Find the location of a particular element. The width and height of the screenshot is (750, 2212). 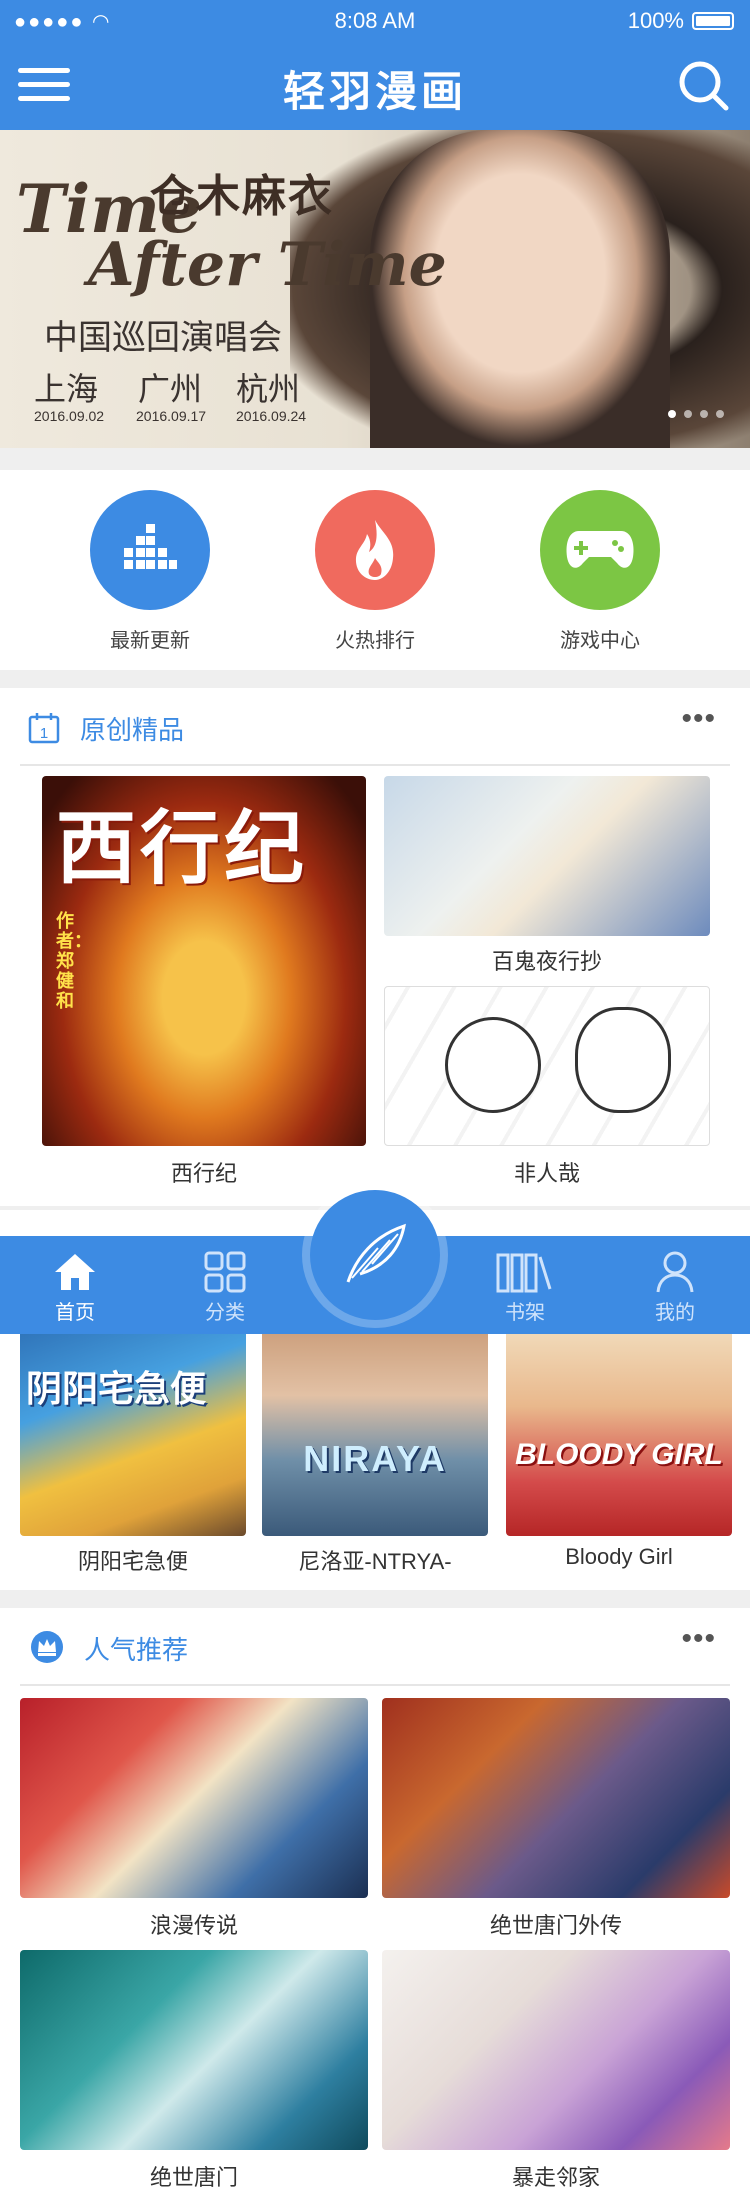

category-latest: 最新更新 is located at coordinates (150, 571).